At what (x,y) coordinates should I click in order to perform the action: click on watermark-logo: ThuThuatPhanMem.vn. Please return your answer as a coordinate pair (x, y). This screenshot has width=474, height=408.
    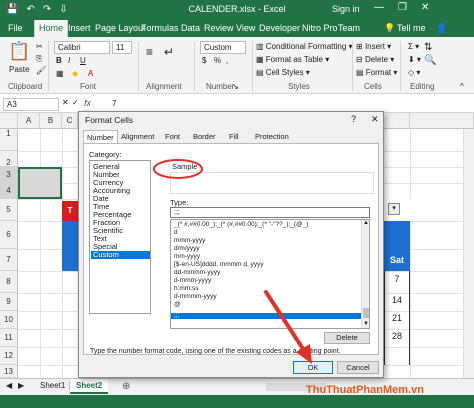
    Looking at the image, I should click on (365, 390).